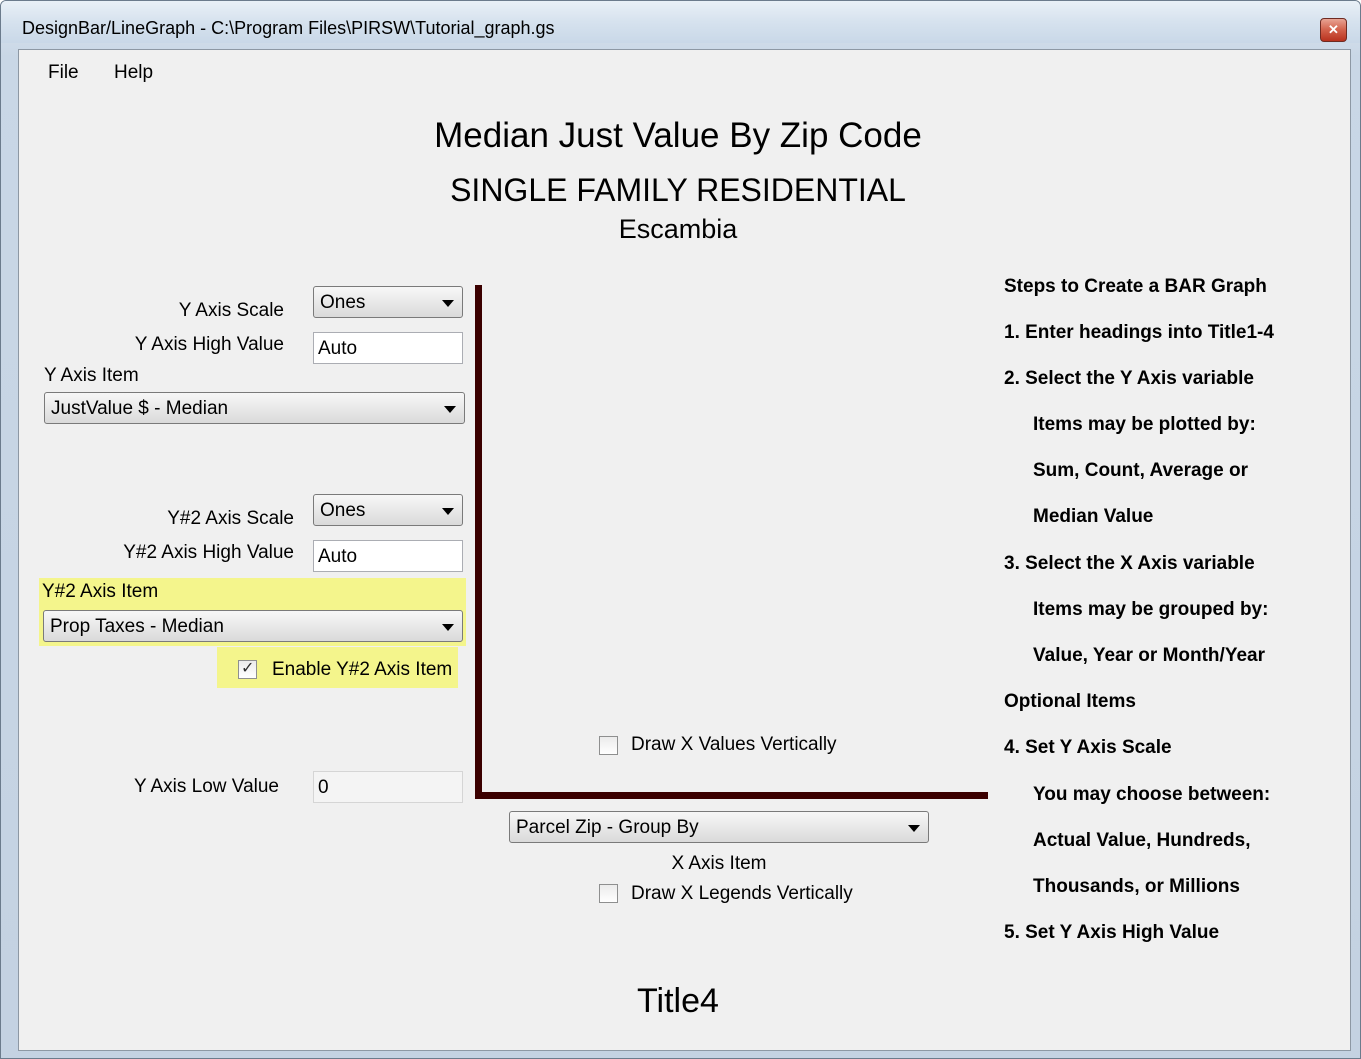 Image resolution: width=1361 pixels, height=1059 pixels. What do you see at coordinates (253, 626) in the screenshot?
I see `y2-axis-item-select: Prop Taxes - Median` at bounding box center [253, 626].